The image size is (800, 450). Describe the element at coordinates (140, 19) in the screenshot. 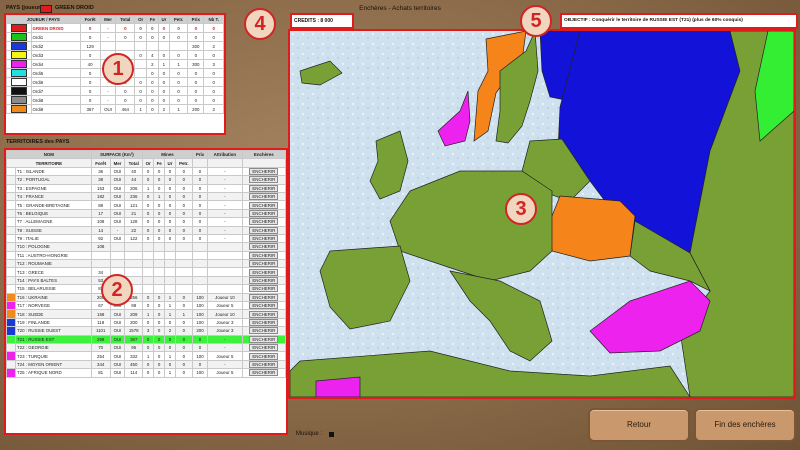

I see `players-col-header: Or` at that location.